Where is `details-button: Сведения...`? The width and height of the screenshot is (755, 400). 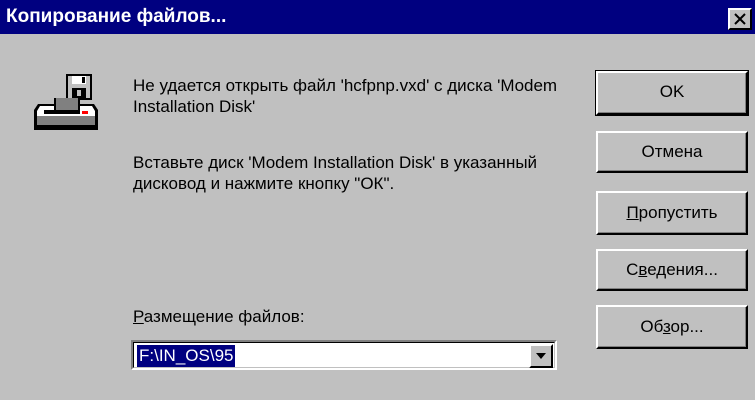 details-button: Сведения... is located at coordinates (672, 270).